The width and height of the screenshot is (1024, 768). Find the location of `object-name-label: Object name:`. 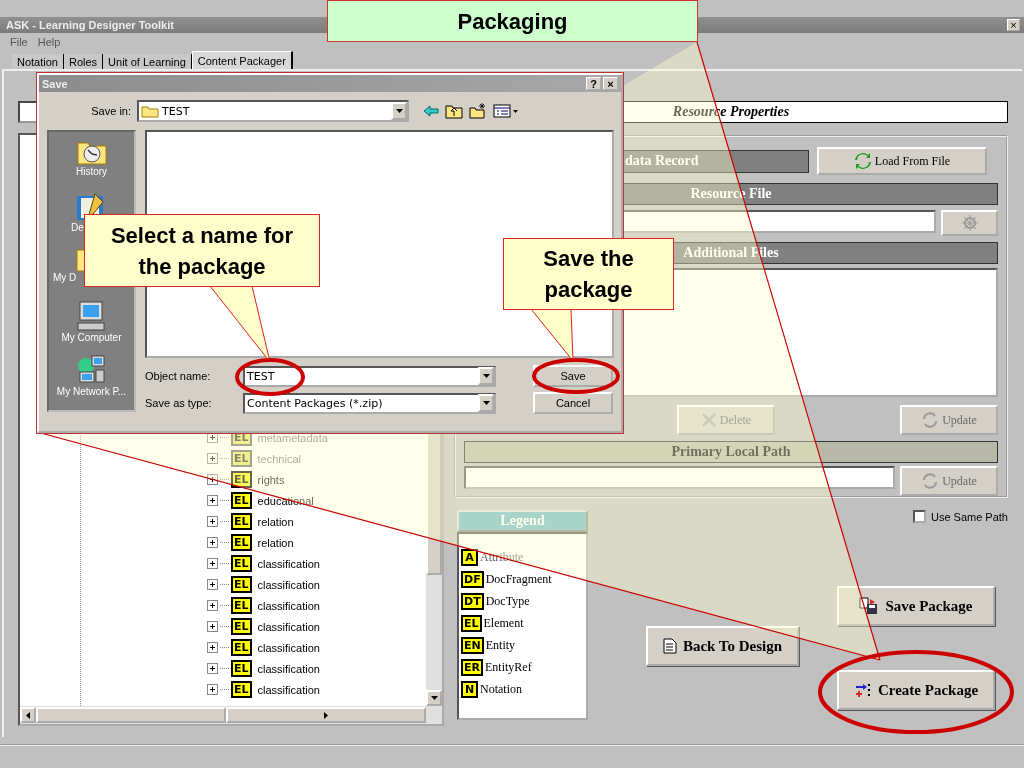

object-name-label: Object name: is located at coordinates (178, 376).